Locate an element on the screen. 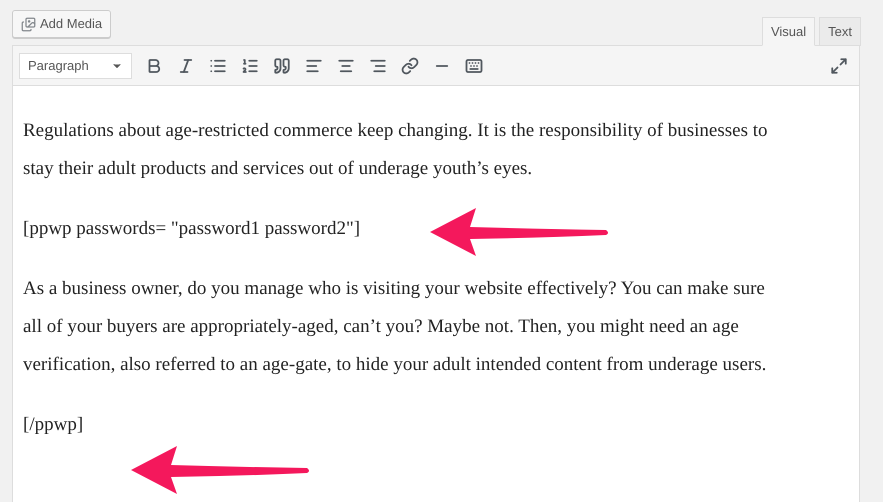 Image resolution: width=883 pixels, height=502 pixels. paragraph: [ppwp passwords= "password1 password2"] is located at coordinates (191, 229).